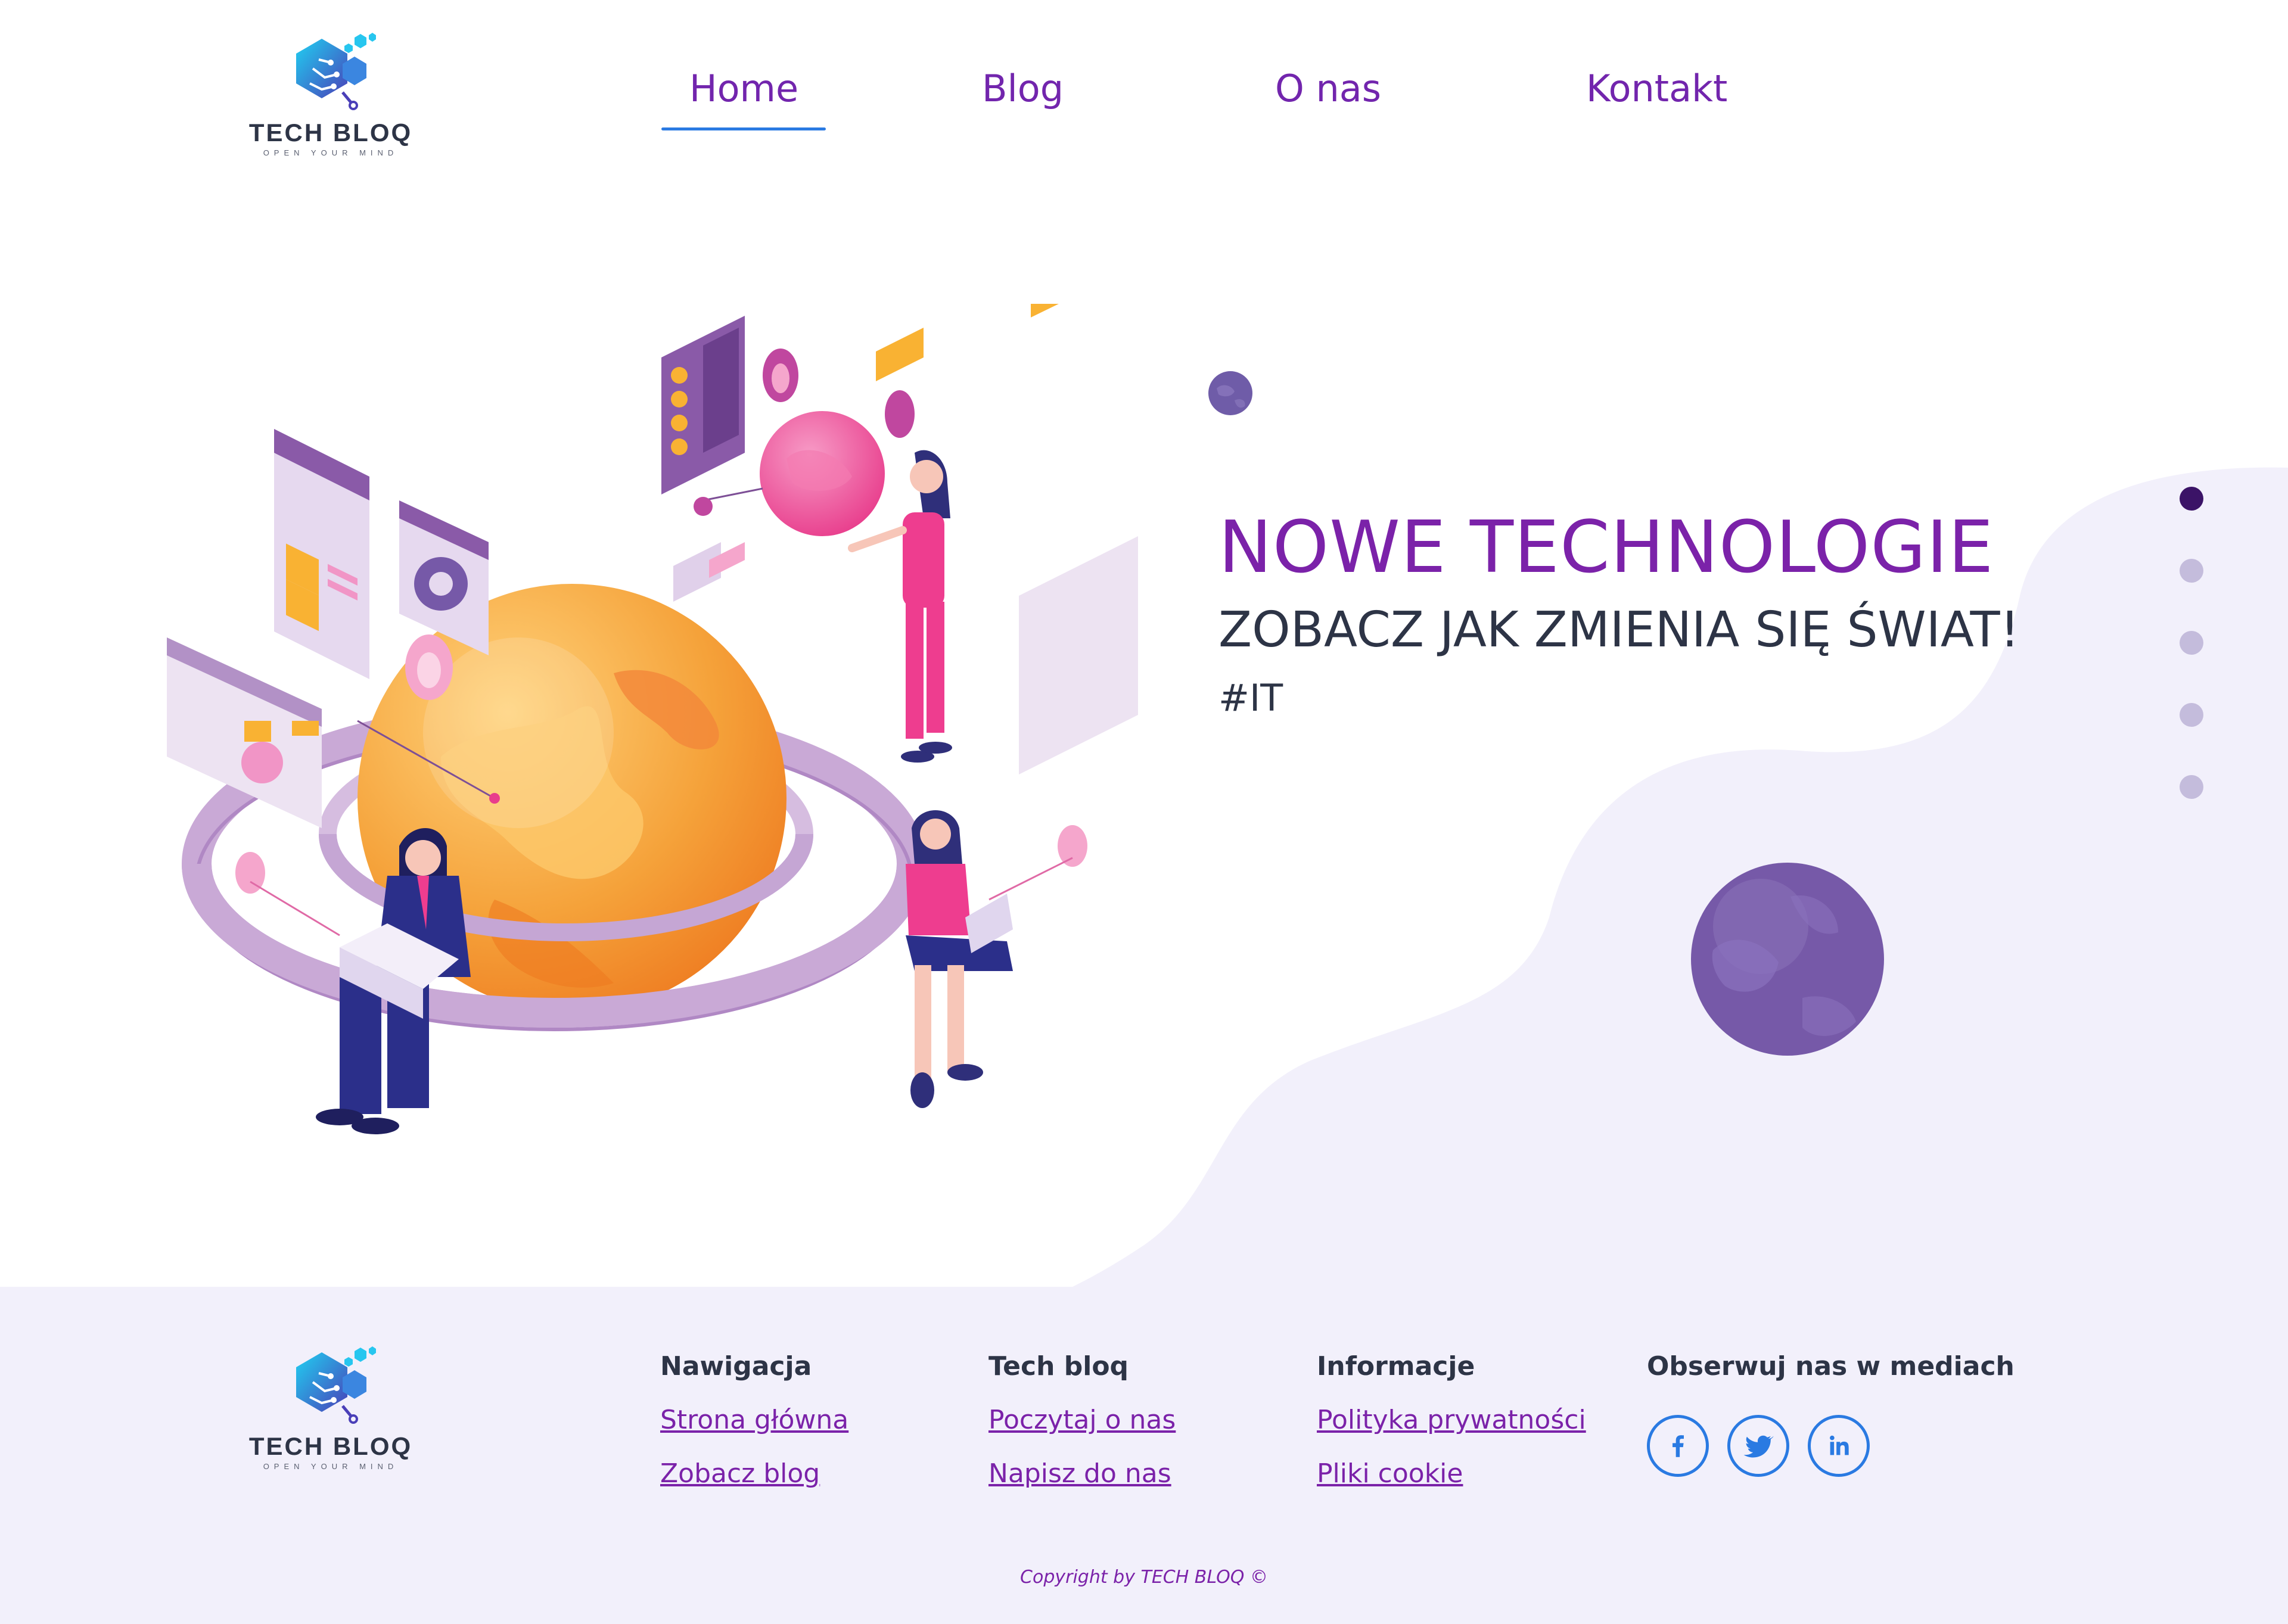 This screenshot has width=2288, height=1624. What do you see at coordinates (1396, 1366) in the screenshot?
I see `footer-heading-informacje: Informacje` at bounding box center [1396, 1366].